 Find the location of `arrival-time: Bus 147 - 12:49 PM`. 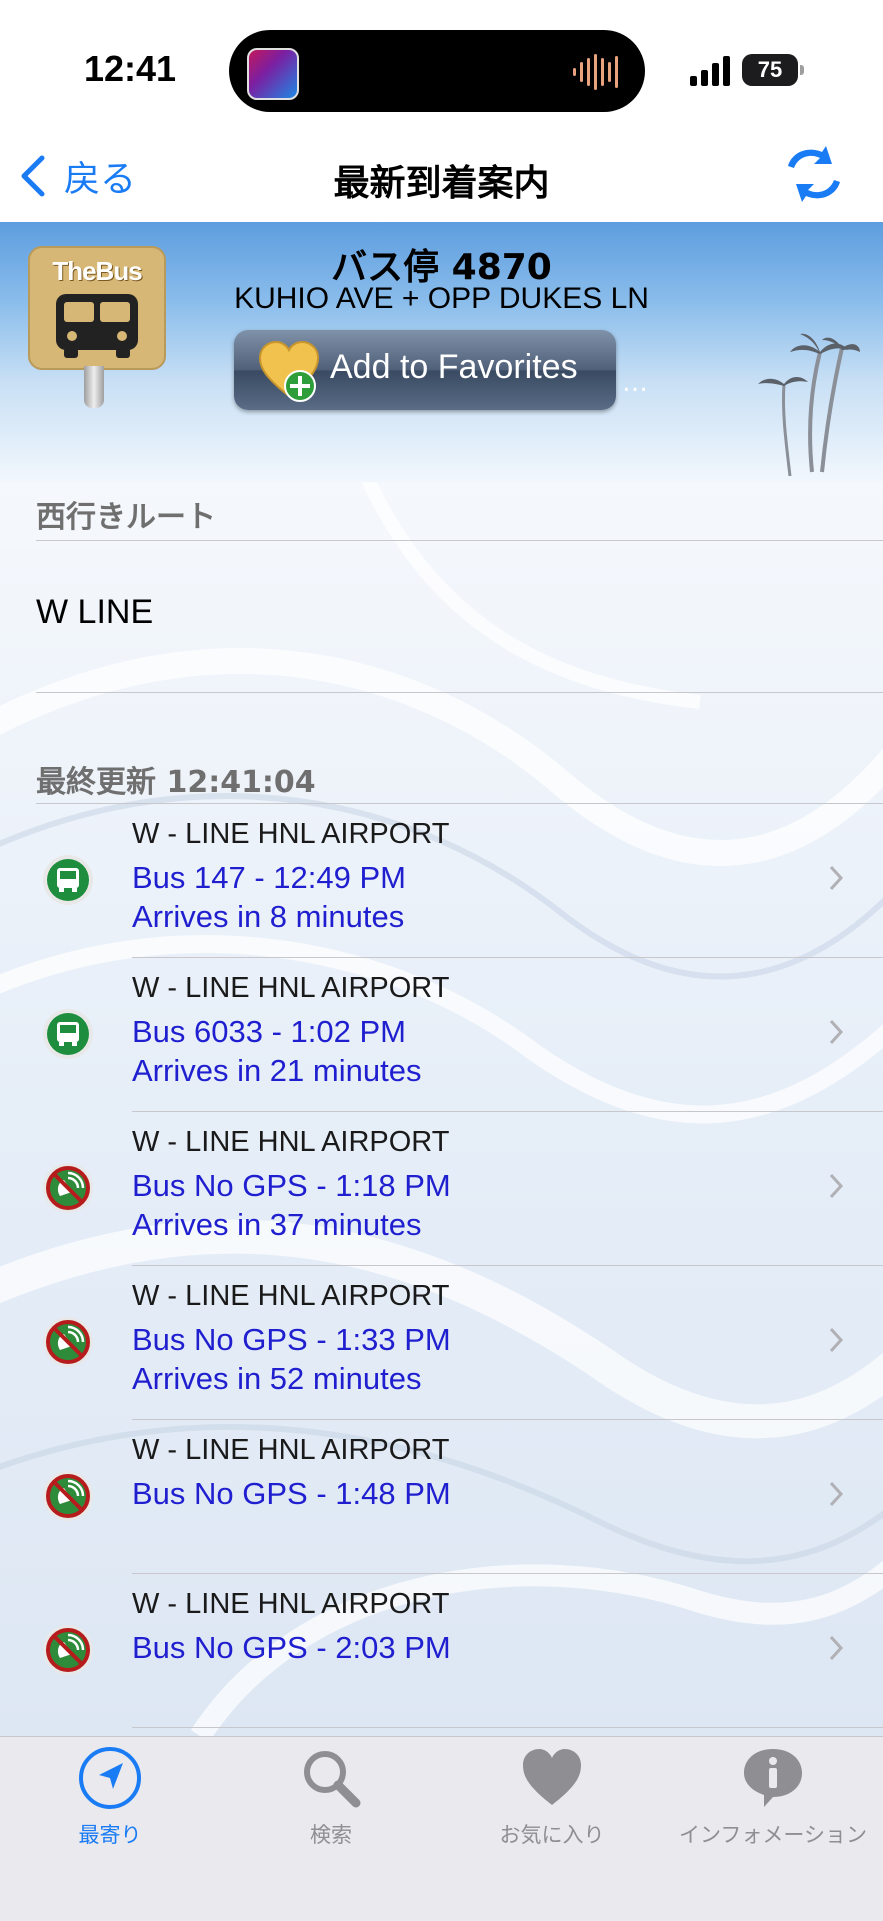

arrival-time: Bus 147 - 12:49 PM is located at coordinates (269, 877).